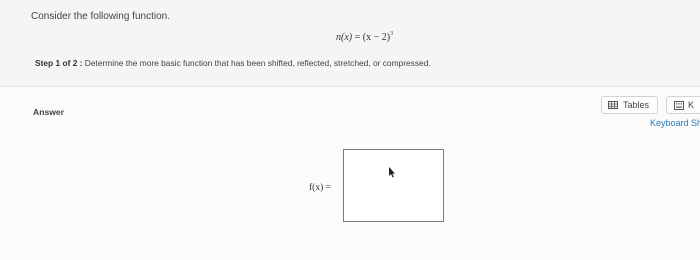 Image resolution: width=700 pixels, height=260 pixels. I want to click on table-icon, so click(613, 105).